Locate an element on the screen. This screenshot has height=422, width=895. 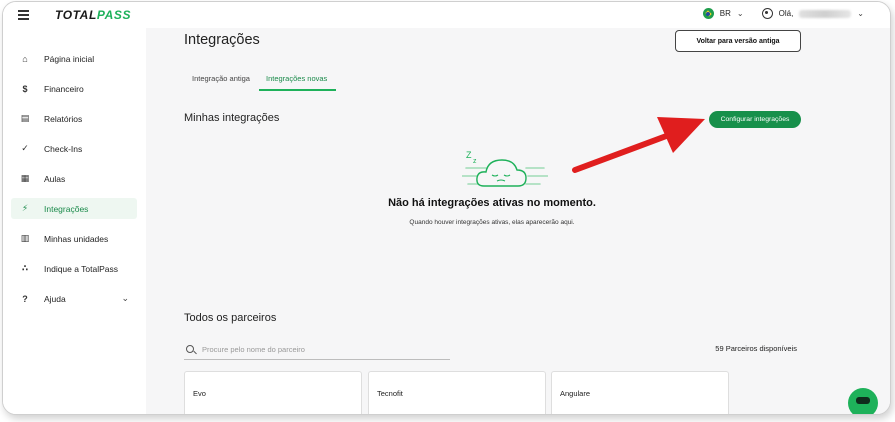
topbar: TOTALPASS BR ⌄ Olá, ⌄ is located at coordinates (446, 15).